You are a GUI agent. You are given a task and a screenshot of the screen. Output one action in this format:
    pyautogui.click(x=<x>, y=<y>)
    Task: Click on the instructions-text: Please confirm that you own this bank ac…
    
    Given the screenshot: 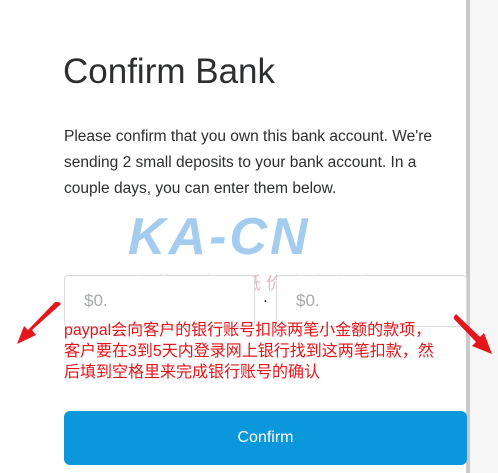 What is the action you would take?
    pyautogui.click(x=248, y=162)
    